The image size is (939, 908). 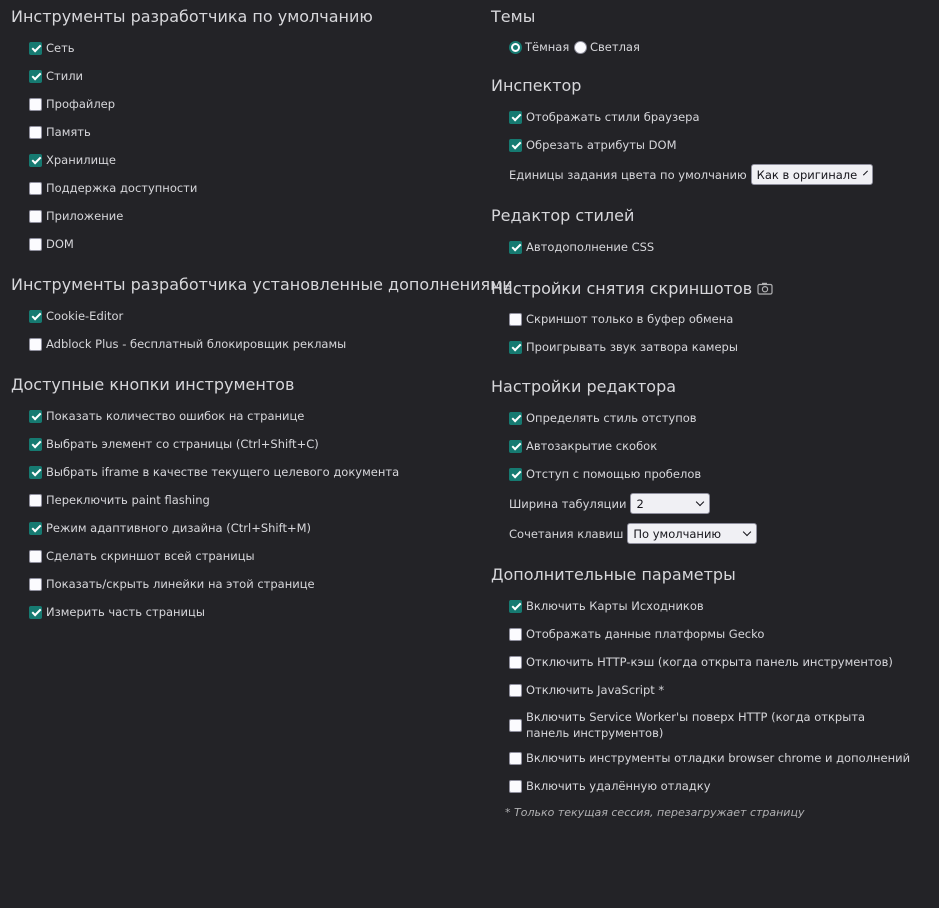 I want to click on truncate-dom-checkbox, so click(x=515, y=145).